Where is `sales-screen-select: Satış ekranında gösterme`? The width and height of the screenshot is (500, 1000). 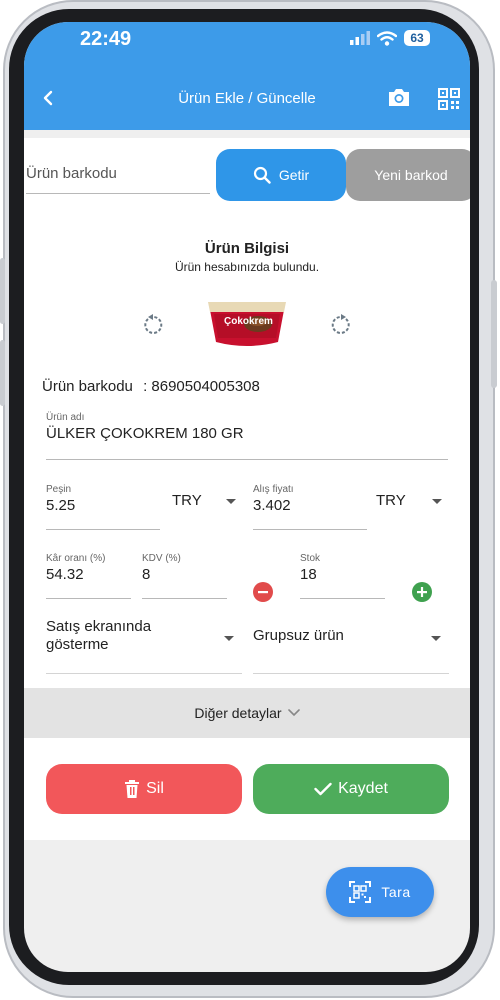 sales-screen-select: Satış ekranında gösterme is located at coordinates (144, 646).